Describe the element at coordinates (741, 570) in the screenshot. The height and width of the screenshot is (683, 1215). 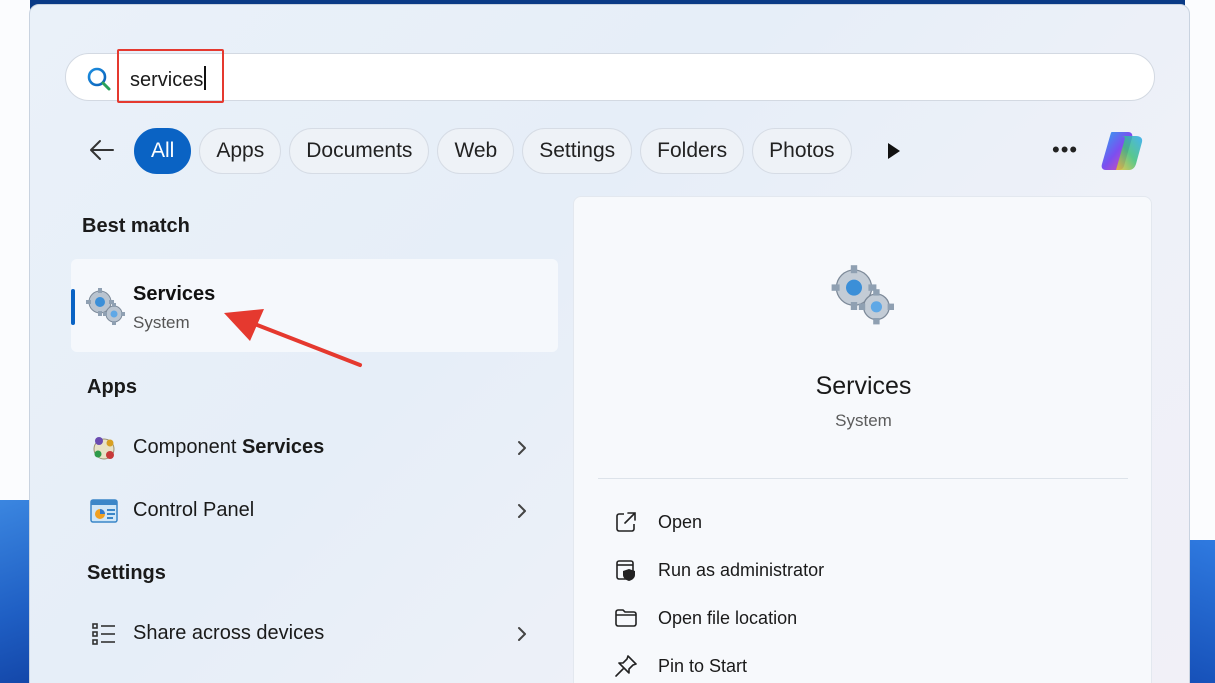
I see `action-label: Run as administrator` at that location.